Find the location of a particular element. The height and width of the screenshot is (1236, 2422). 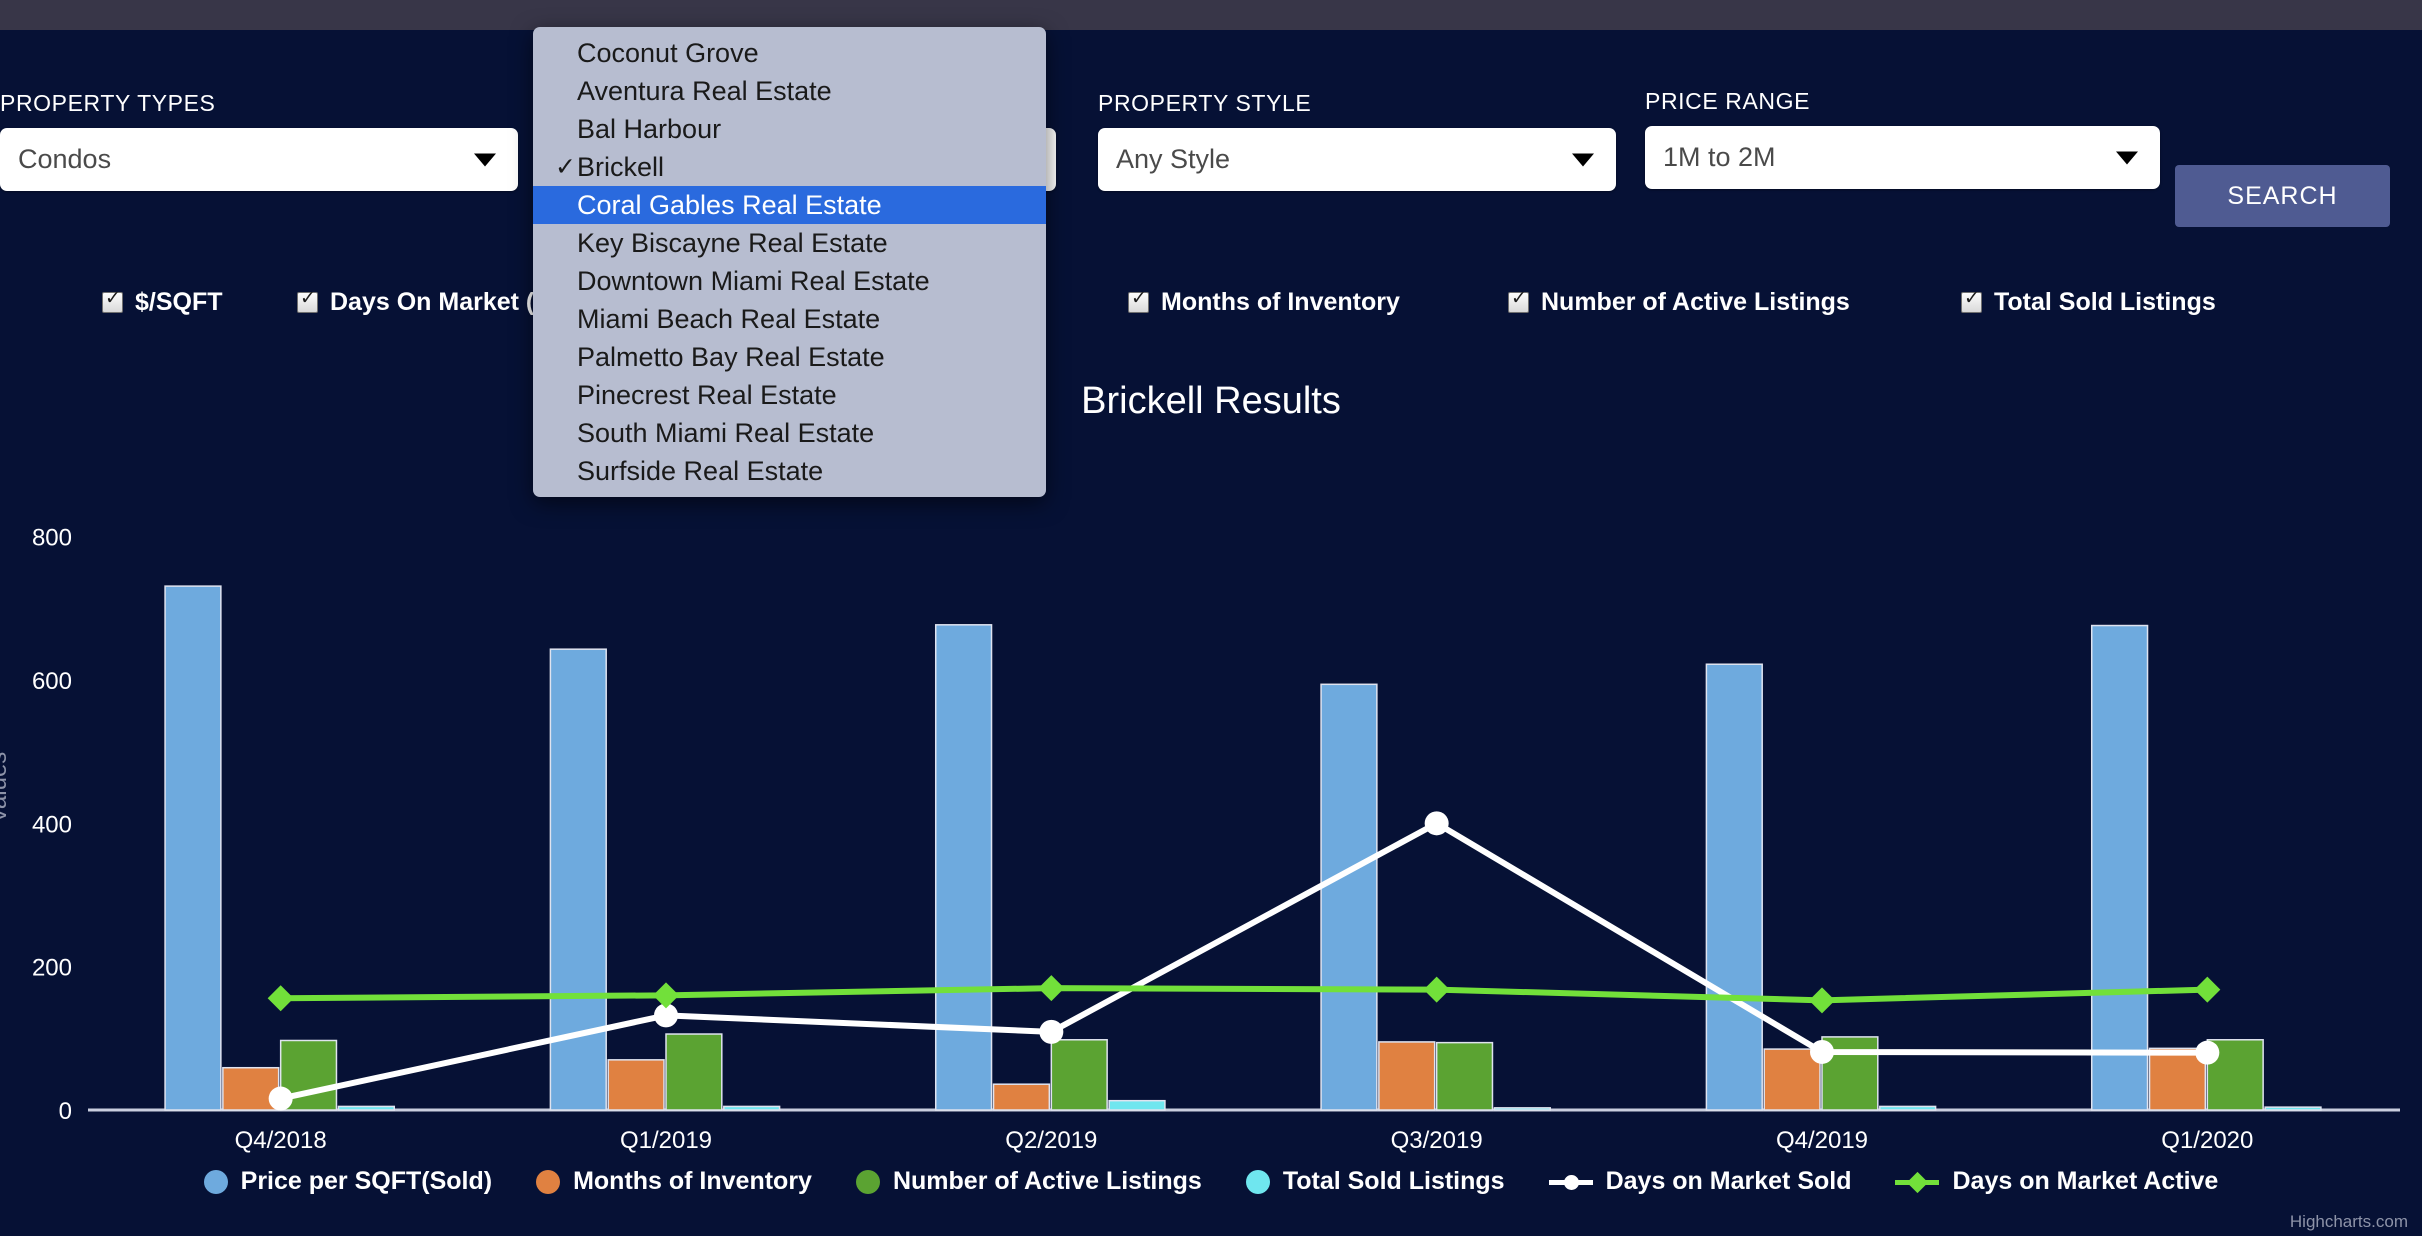

legend-label: Total Sold Listings is located at coordinates (1393, 1181).